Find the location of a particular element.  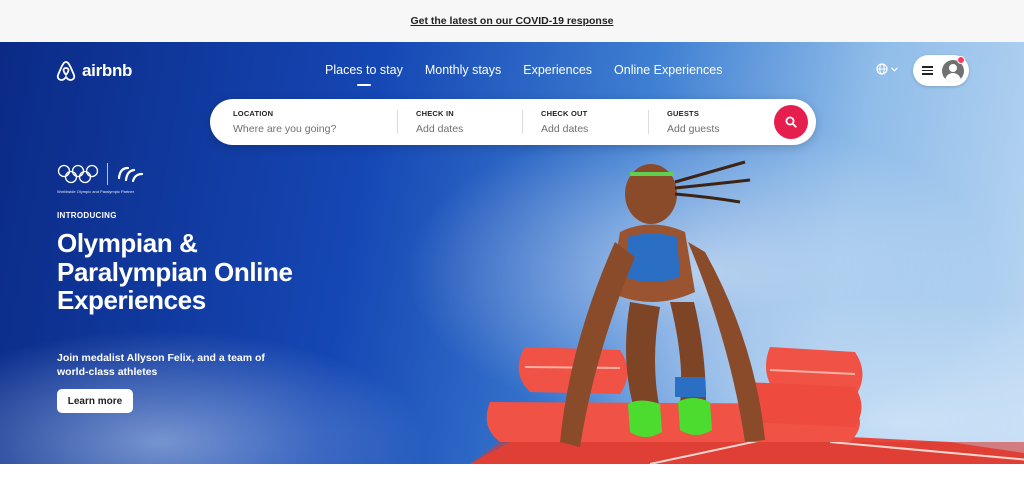

language-selector is located at coordinates (887, 69).